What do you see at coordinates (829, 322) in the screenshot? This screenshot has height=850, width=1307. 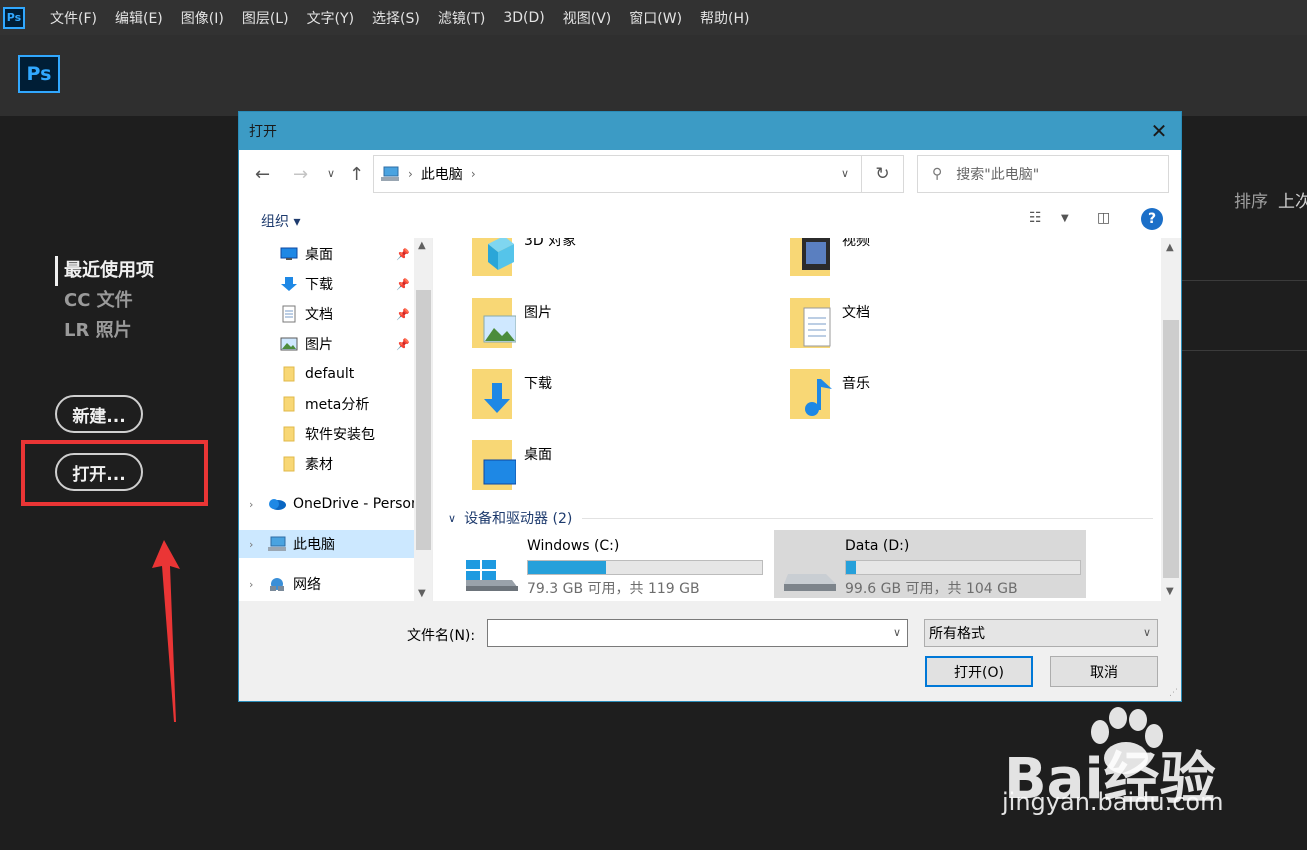 I see `folder-documents: 文档` at bounding box center [829, 322].